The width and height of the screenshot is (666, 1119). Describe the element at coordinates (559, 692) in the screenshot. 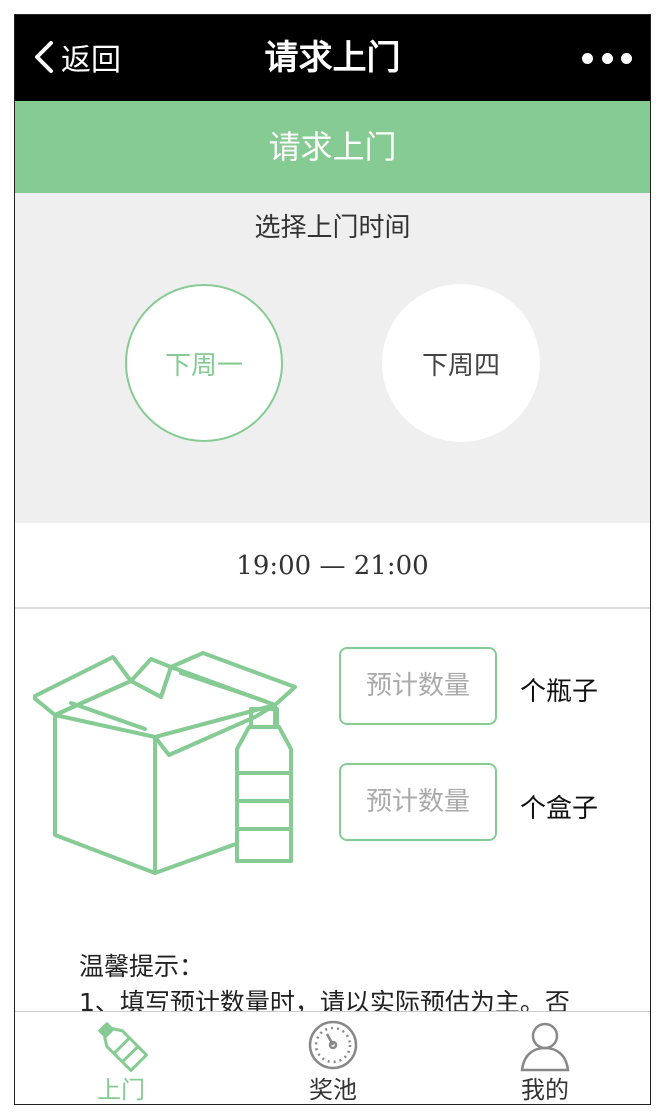

I see `bottle-unit-label: 个瓶子` at that location.